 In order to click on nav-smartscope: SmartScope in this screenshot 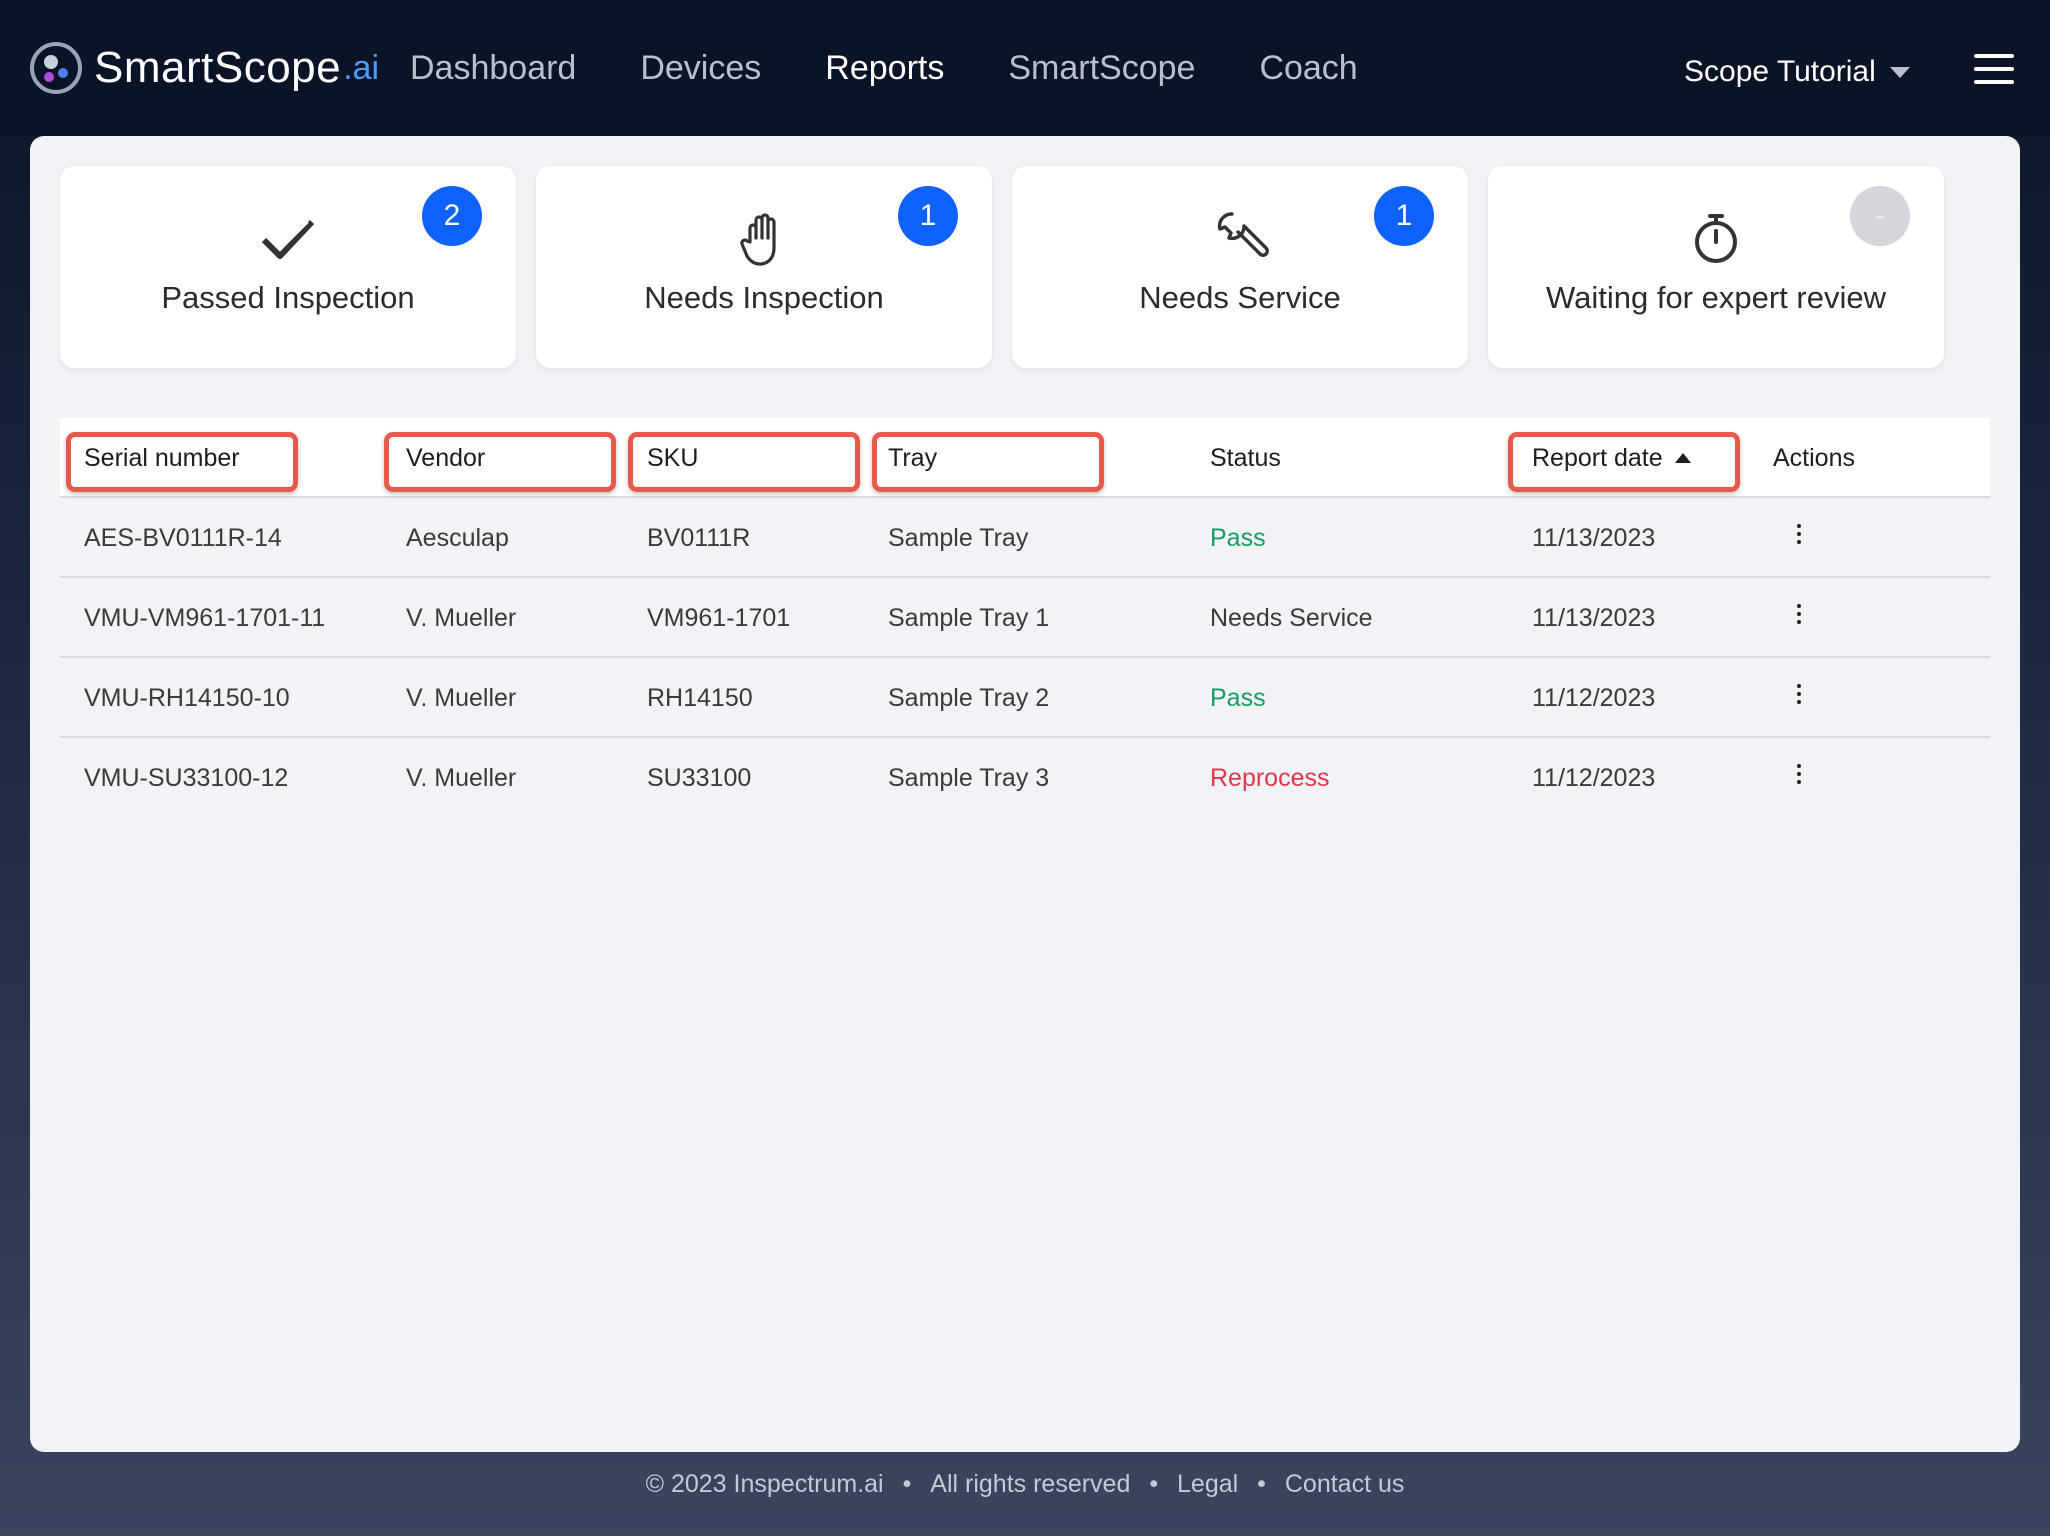, I will do `click(1101, 68)`.